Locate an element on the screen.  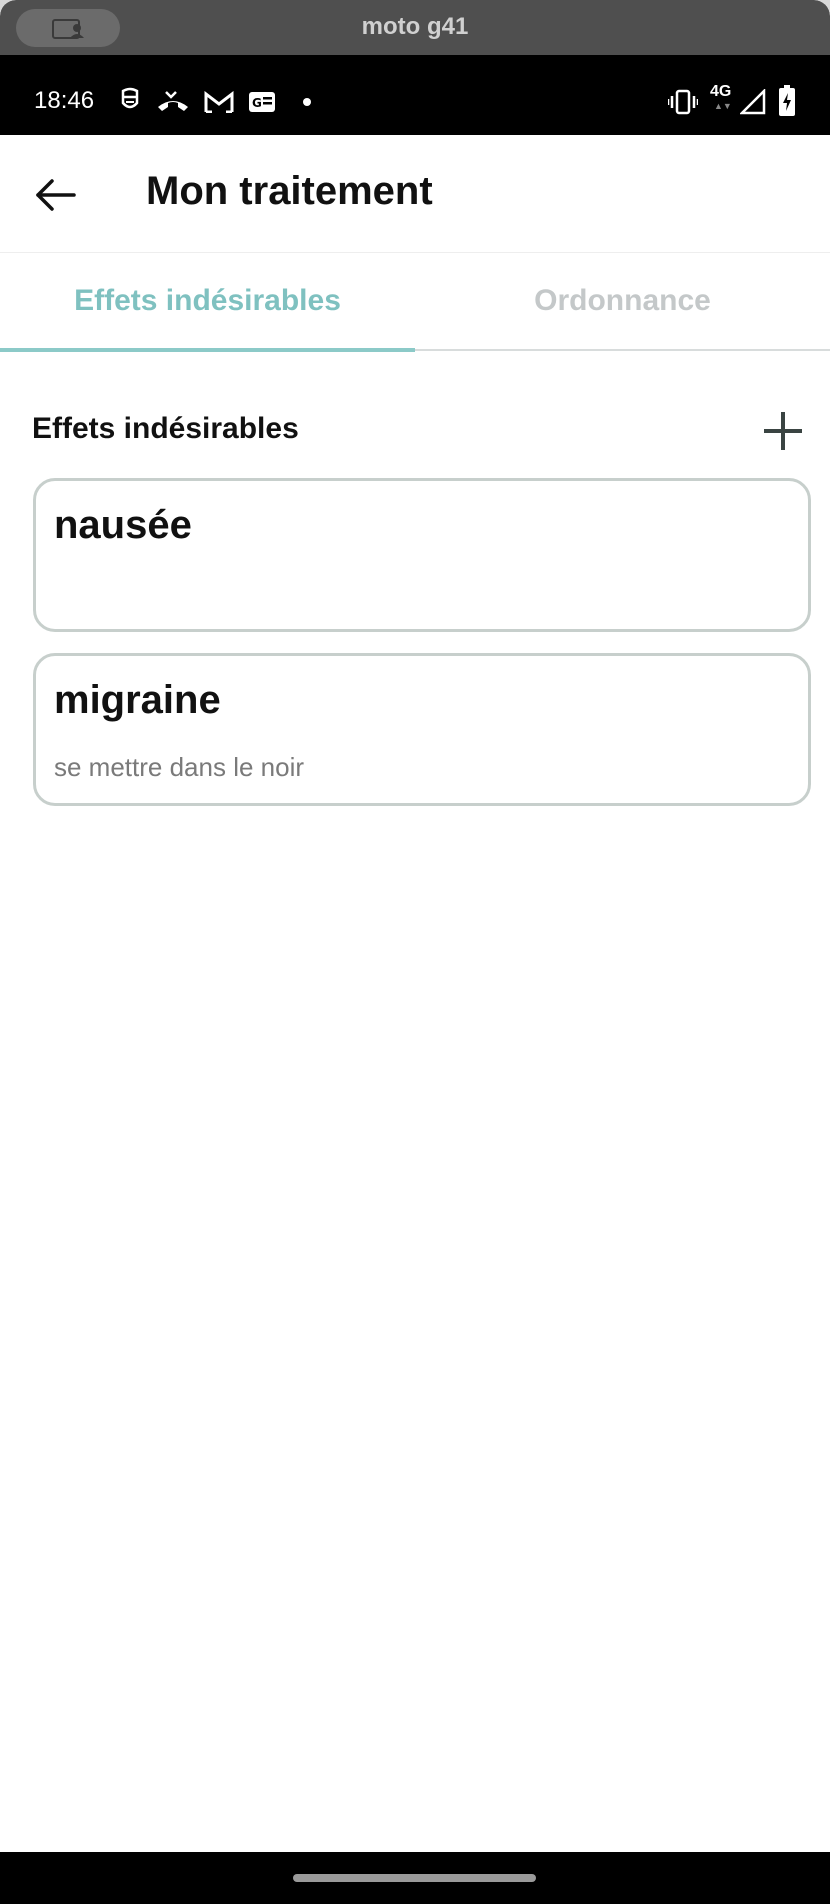
section-title: Effets indésirables is located at coordinates (165, 428).